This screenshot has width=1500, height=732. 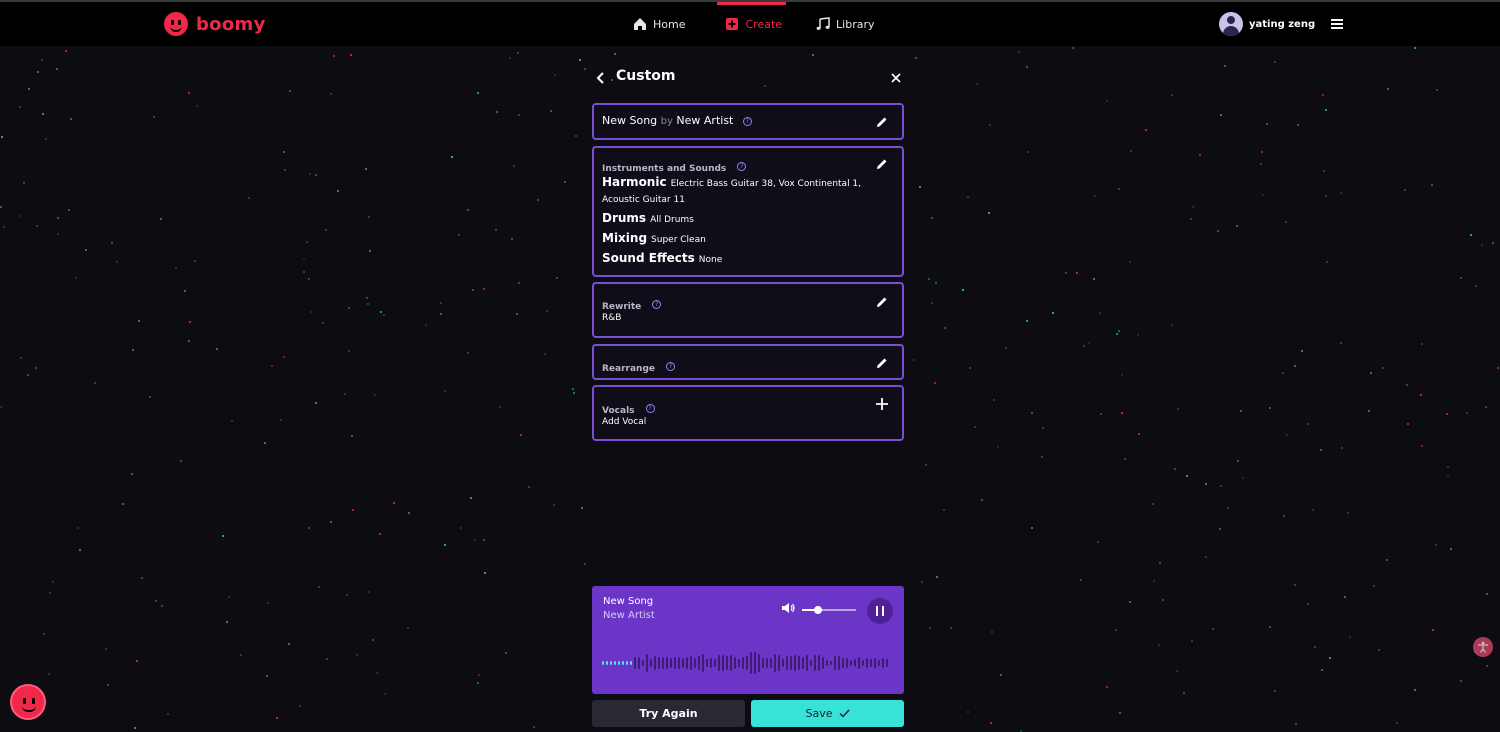 What do you see at coordinates (823, 23) in the screenshot?
I see `music-note-icon` at bounding box center [823, 23].